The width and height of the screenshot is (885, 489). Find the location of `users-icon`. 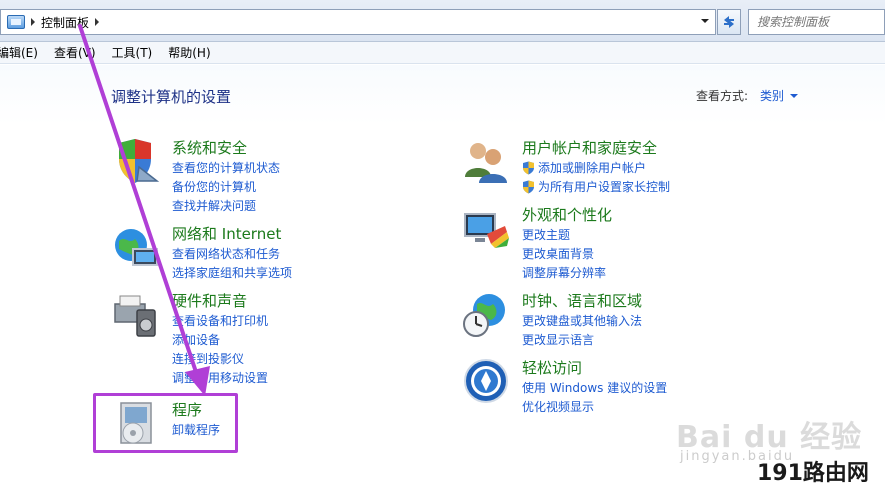

users-icon is located at coordinates (486, 163).